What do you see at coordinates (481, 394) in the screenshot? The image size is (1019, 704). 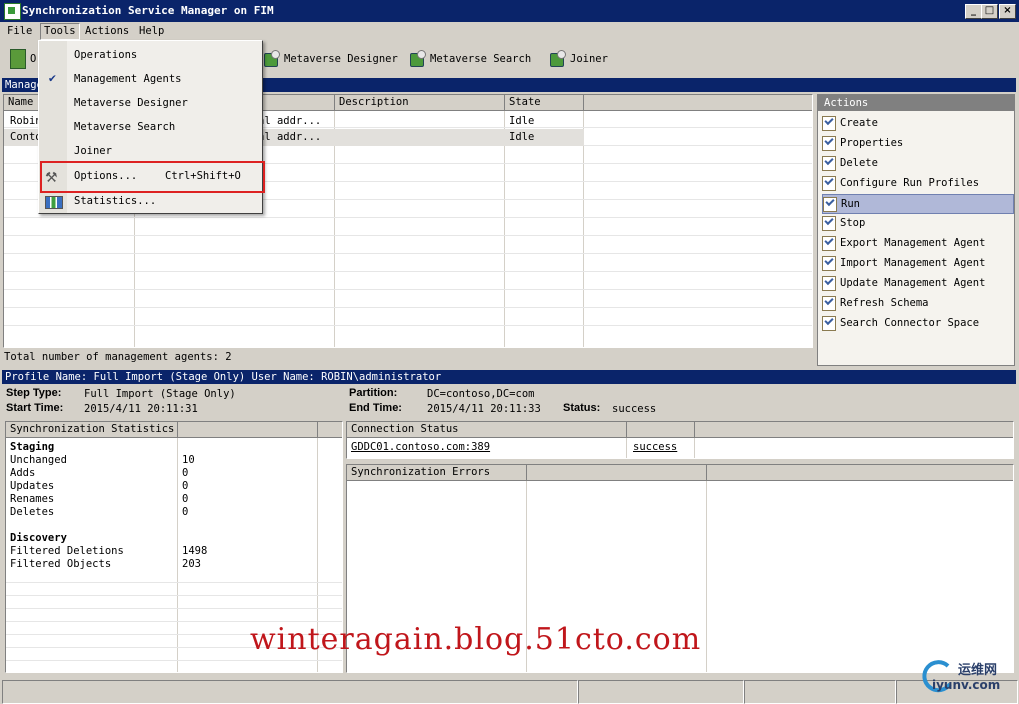 I see `partition-value: DC=contoso,DC=com` at bounding box center [481, 394].